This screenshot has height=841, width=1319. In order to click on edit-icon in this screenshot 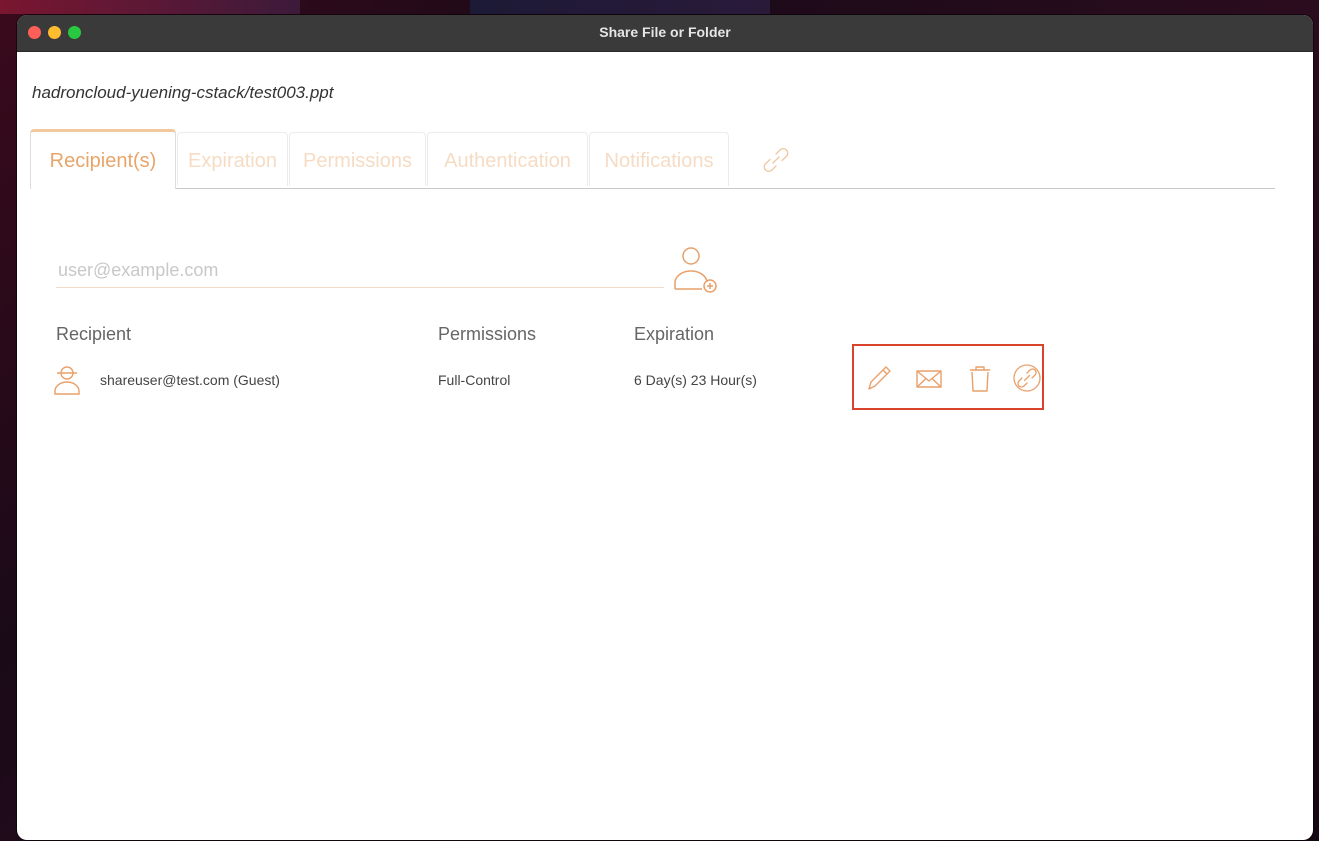, I will do `click(879, 378)`.